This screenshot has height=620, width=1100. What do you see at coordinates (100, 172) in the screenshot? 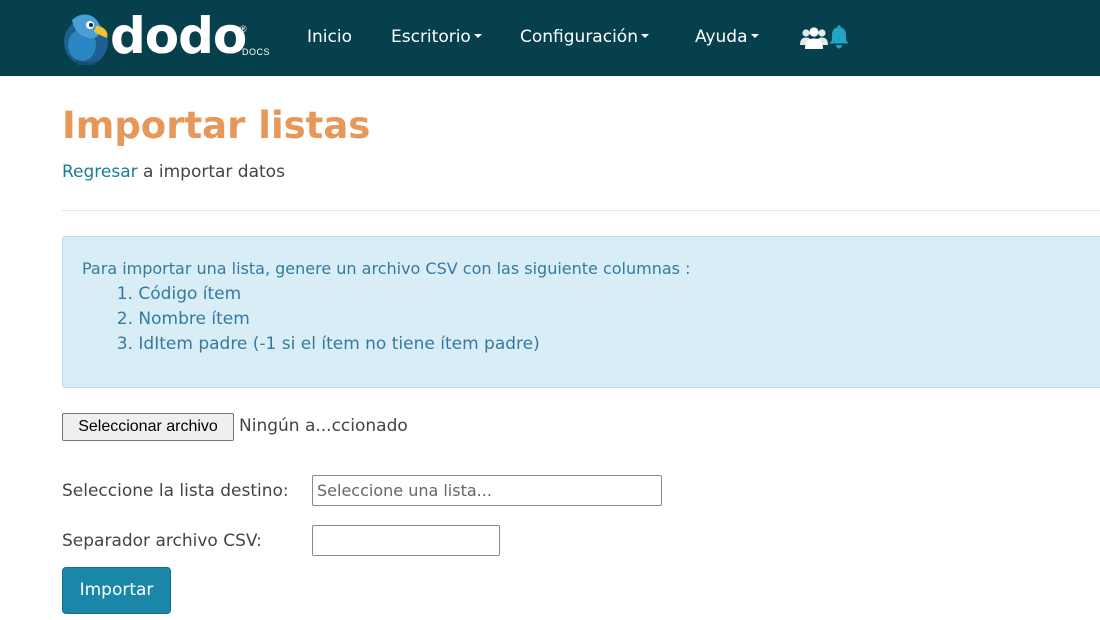
I see `back-link: Regresar` at bounding box center [100, 172].